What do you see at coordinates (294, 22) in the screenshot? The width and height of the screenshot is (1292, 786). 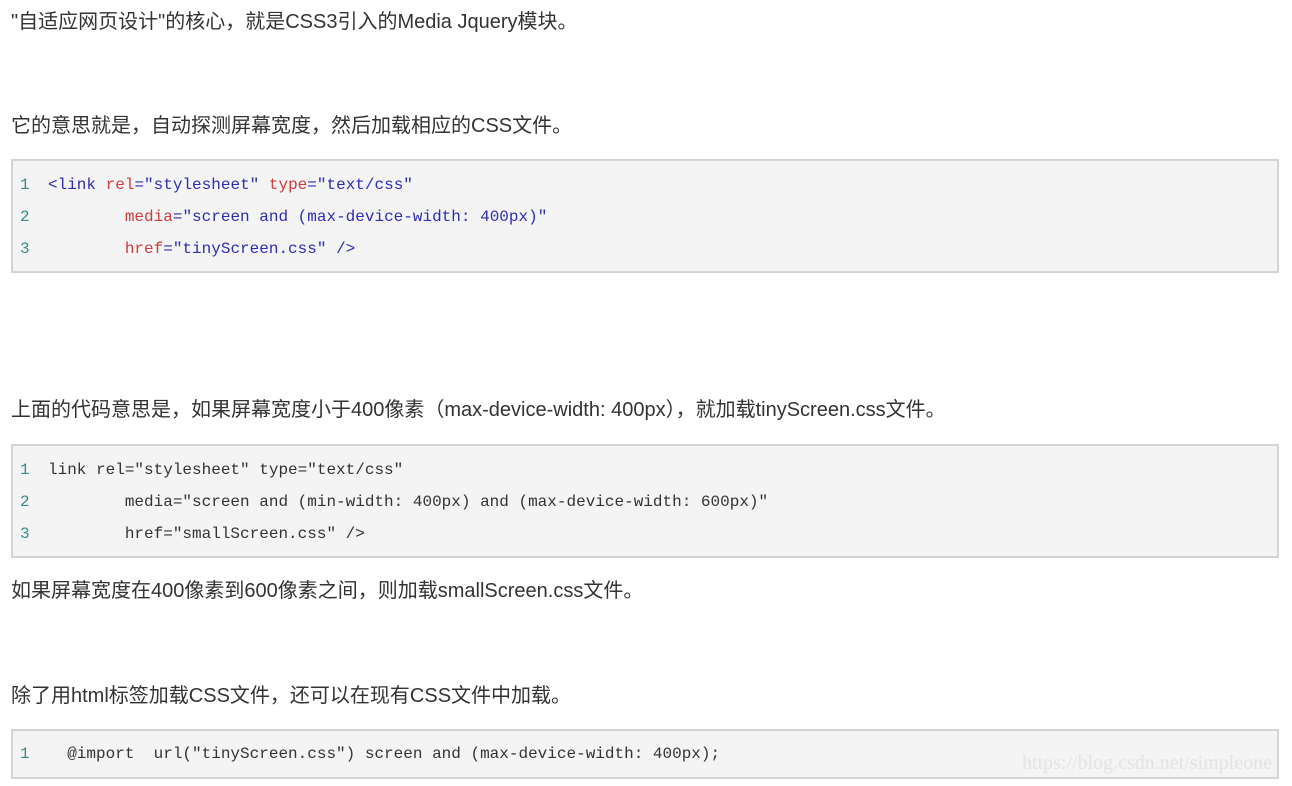 I see `paragraph-media-query-intro: "自适应网页设计"的核心，就是CSS3引入的Media Jquery模块。` at bounding box center [294, 22].